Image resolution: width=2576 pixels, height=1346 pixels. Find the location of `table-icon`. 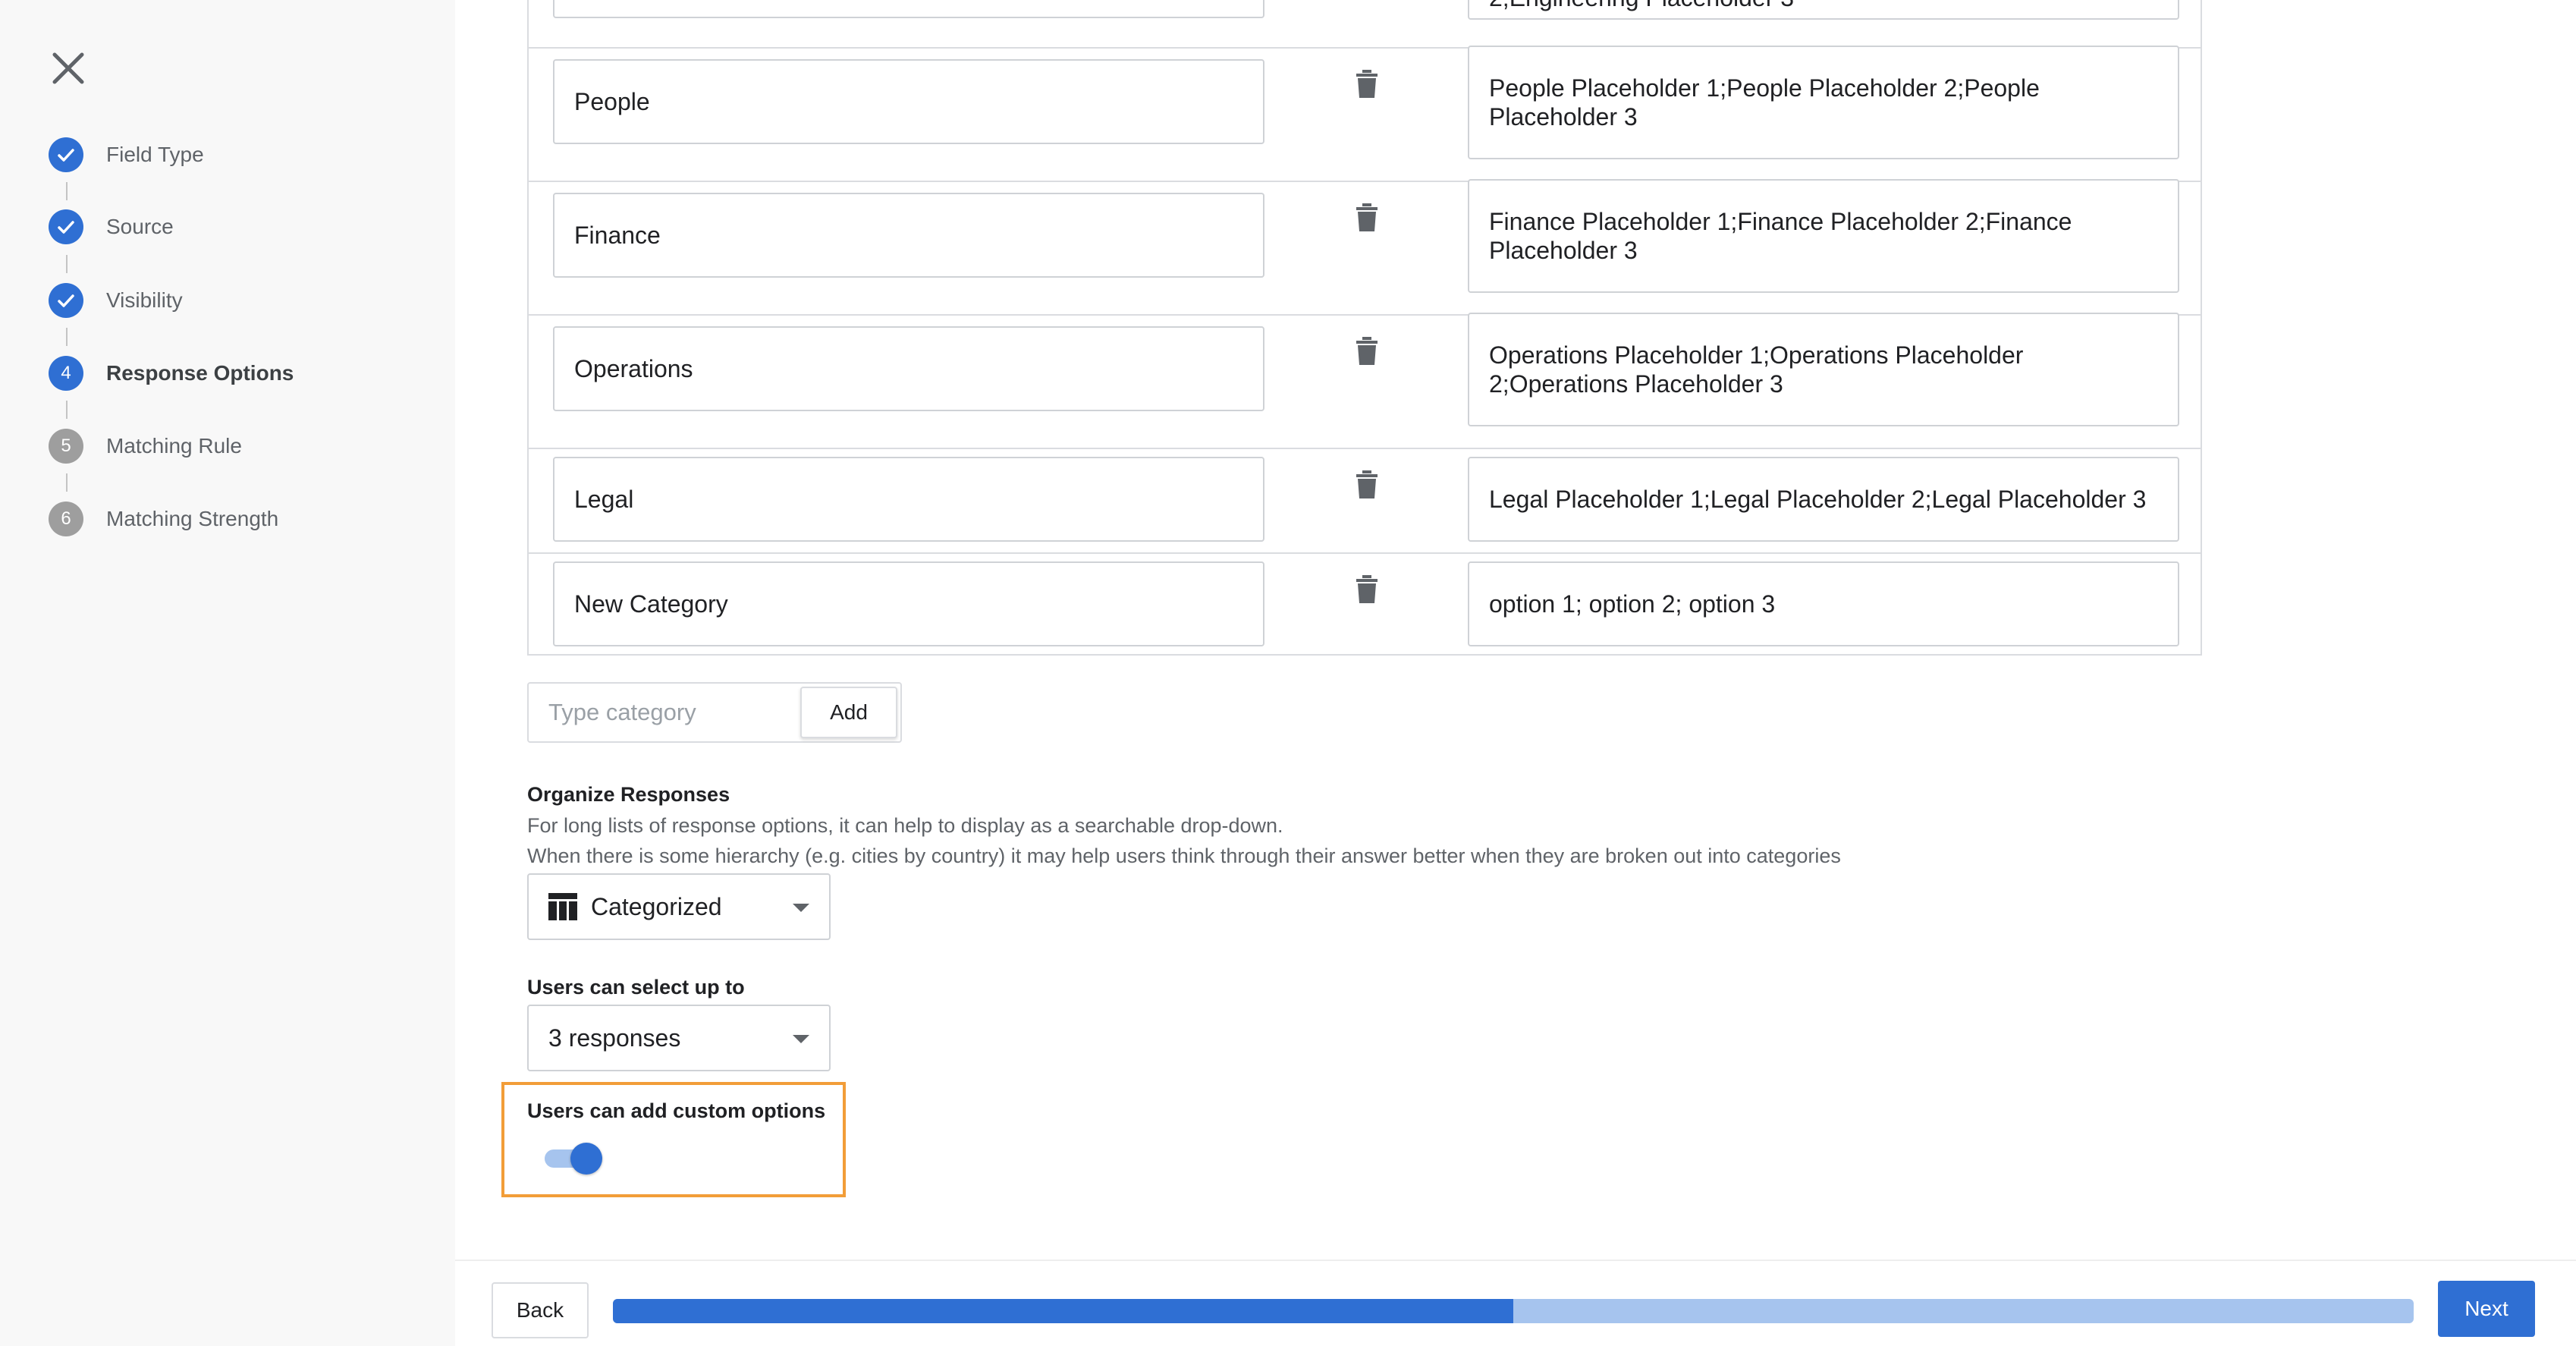

table-icon is located at coordinates (562, 906).